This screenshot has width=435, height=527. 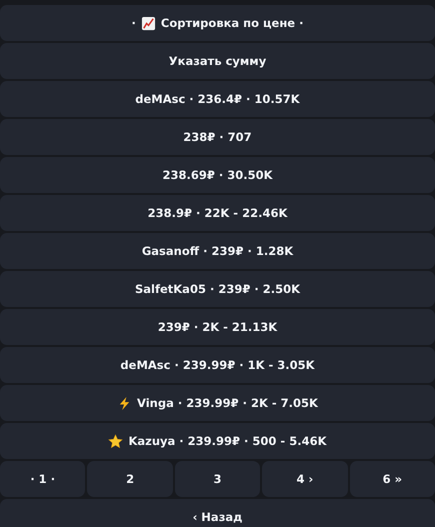 I want to click on keyboard-button: Gasanoff · 239₽ · 1.28K, so click(x=217, y=251).